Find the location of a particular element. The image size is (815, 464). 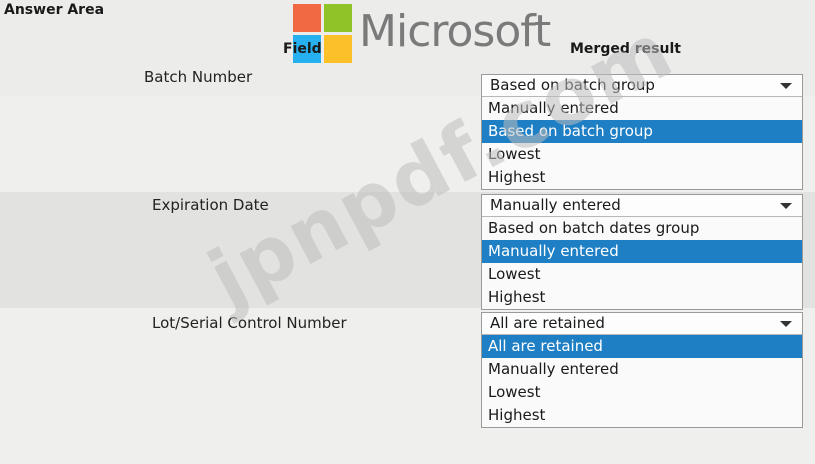

lot-serial-option-highlighted: All are retained is located at coordinates (642, 346).